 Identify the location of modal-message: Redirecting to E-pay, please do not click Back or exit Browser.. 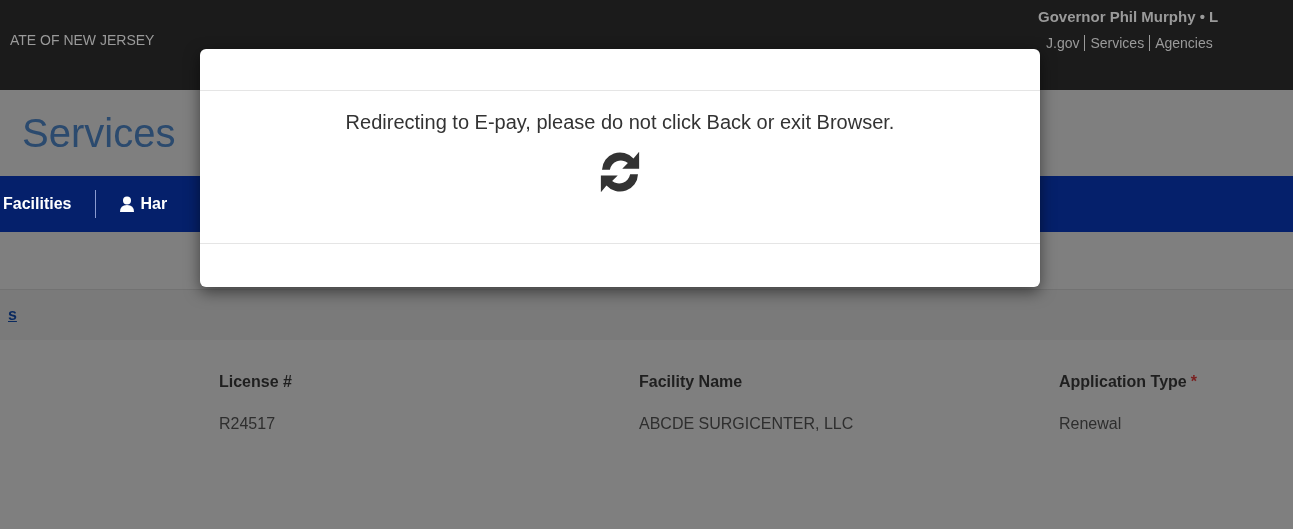
(620, 122).